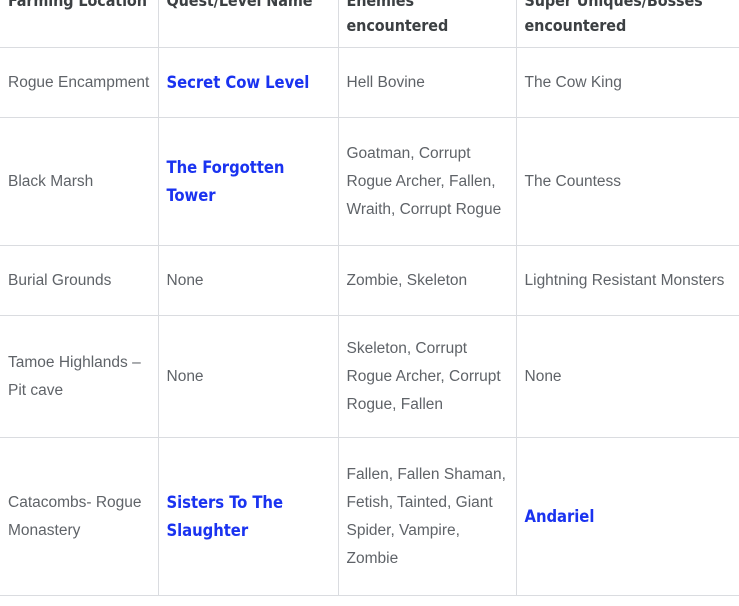 The width and height of the screenshot is (739, 606). Describe the element at coordinates (79, 82) in the screenshot. I see `cell-farming-location: Rogue Encampment` at that location.